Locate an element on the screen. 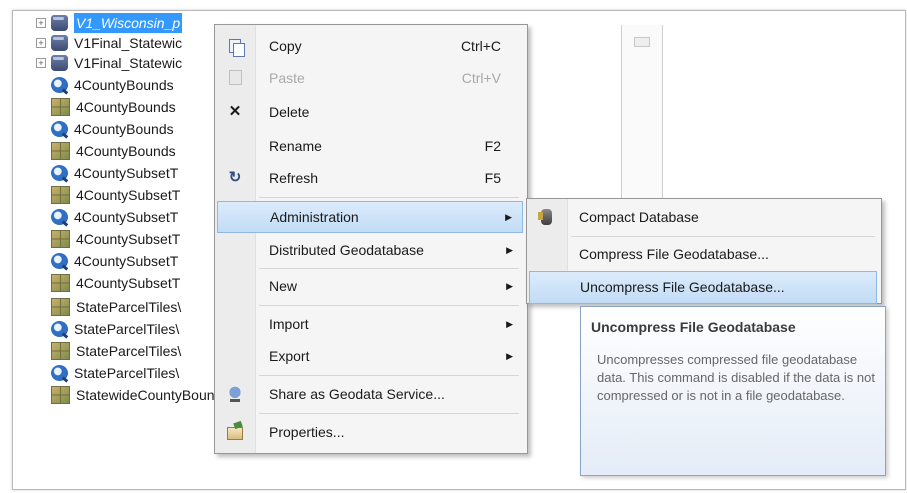 The width and height of the screenshot is (907, 493). refresh-icon: ↻ is located at coordinates (235, 177).